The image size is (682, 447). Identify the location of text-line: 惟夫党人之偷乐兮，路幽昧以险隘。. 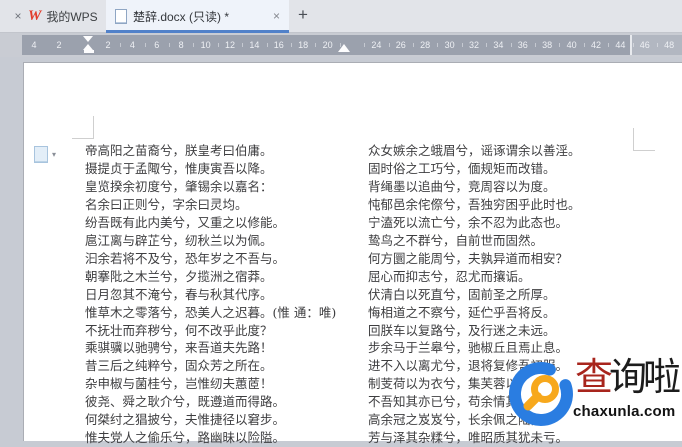
(185, 438).